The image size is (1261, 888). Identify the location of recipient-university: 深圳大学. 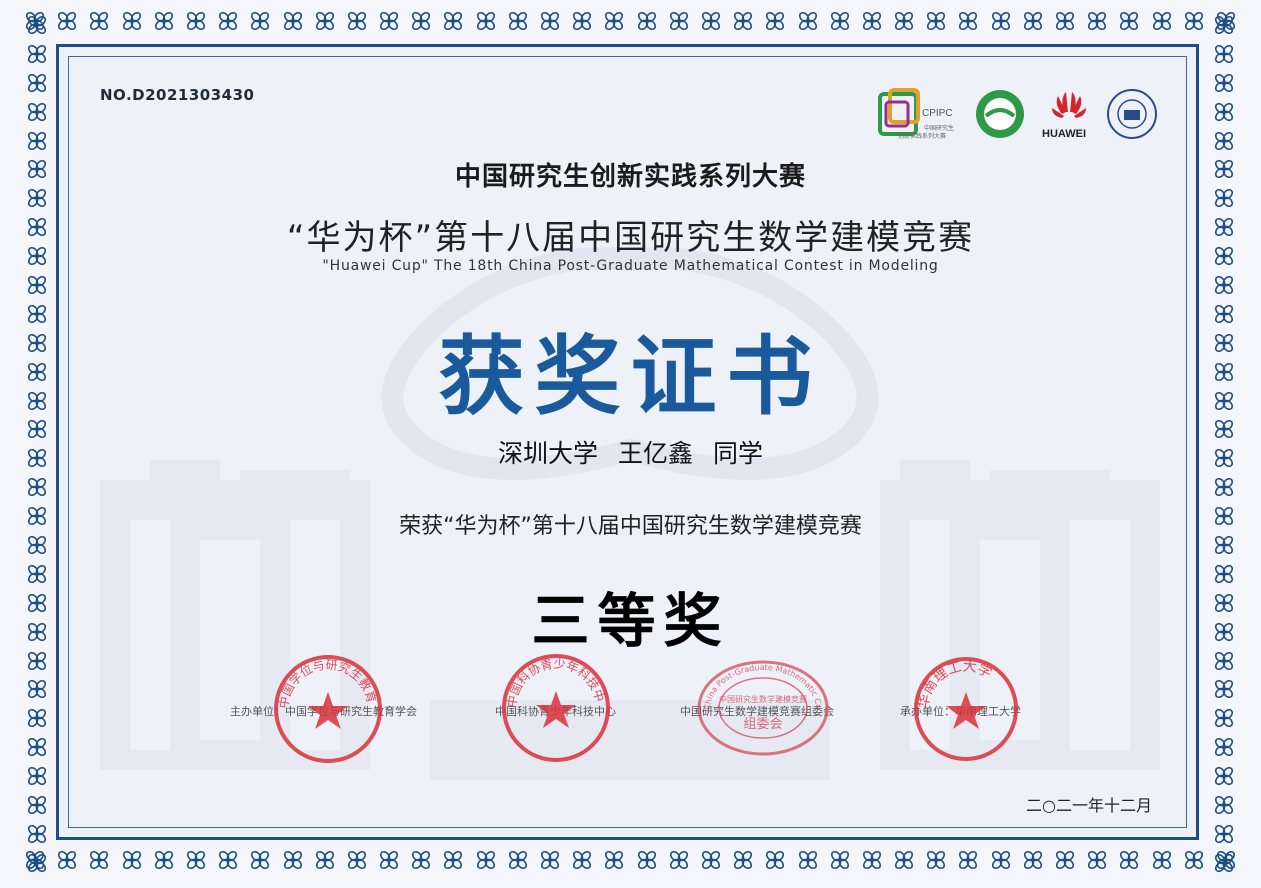
(548, 453).